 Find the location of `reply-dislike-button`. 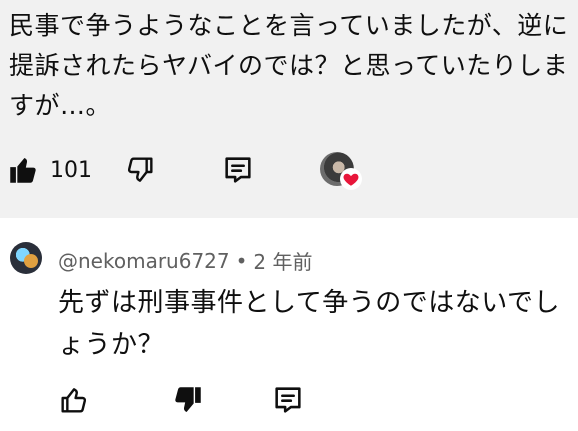

reply-dislike-button is located at coordinates (188, 400).